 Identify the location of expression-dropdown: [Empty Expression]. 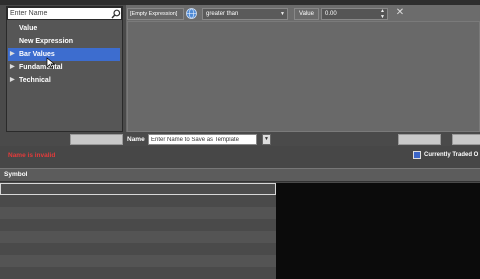
(155, 14).